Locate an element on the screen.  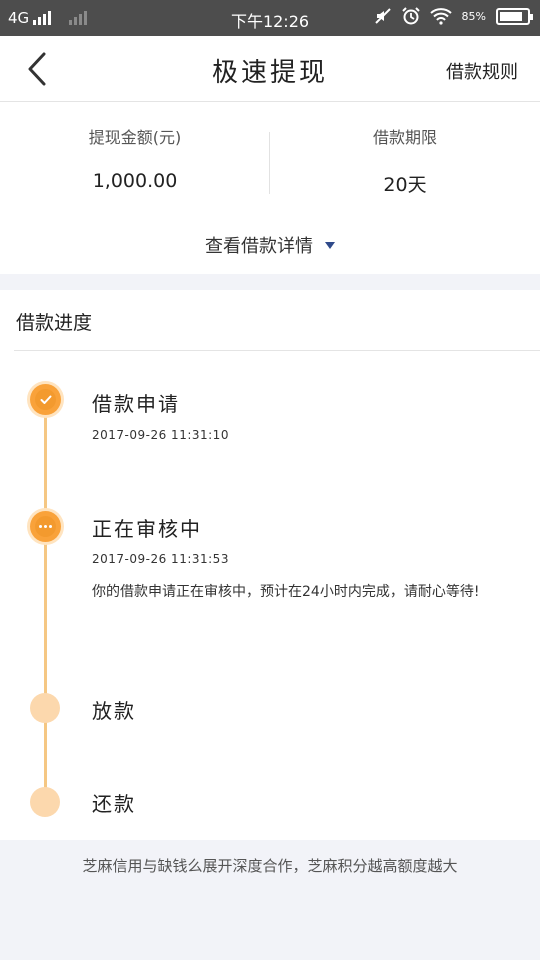
footer-note: 芝麻信用与缺钱么展开深度合作，芝麻积分越高额度越大 is located at coordinates (270, 866).